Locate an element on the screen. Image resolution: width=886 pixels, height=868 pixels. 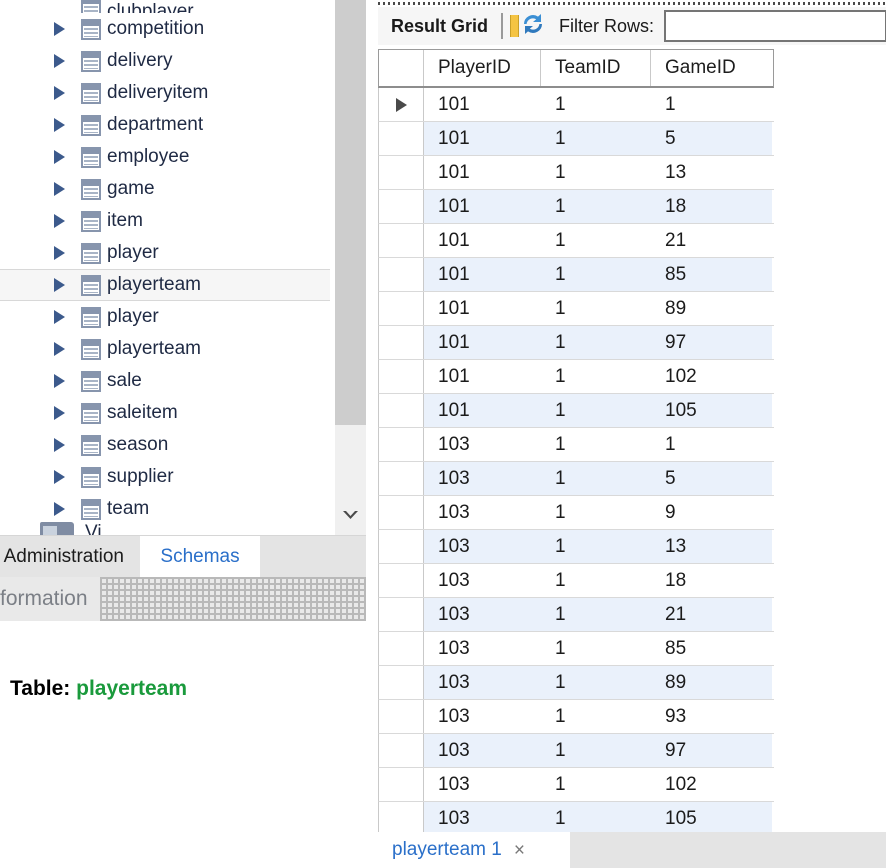
table-row: 103 1 89 is located at coordinates (576, 683).